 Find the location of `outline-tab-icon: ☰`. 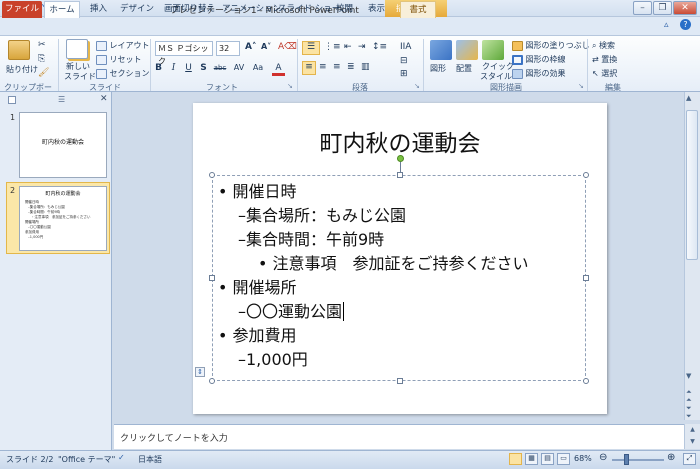

outline-tab-icon: ☰ is located at coordinates (61, 99).